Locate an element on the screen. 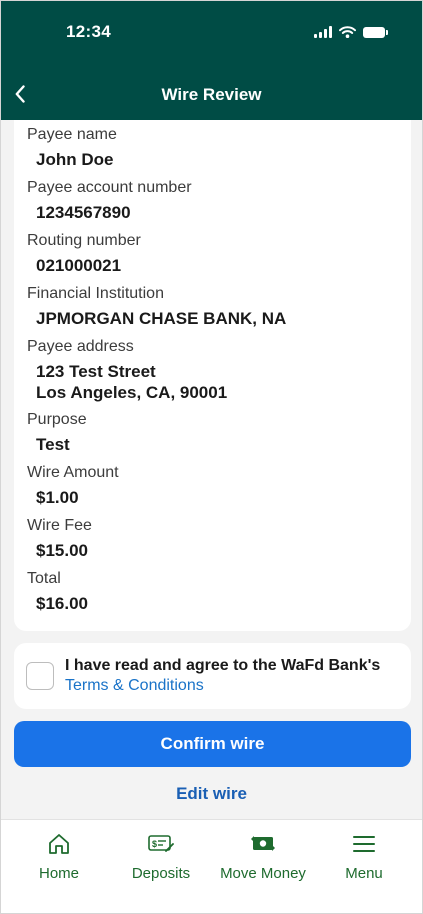 Image resolution: width=423 pixels, height=914 pixels. payee-account-label: Payee account number is located at coordinates (109, 187).